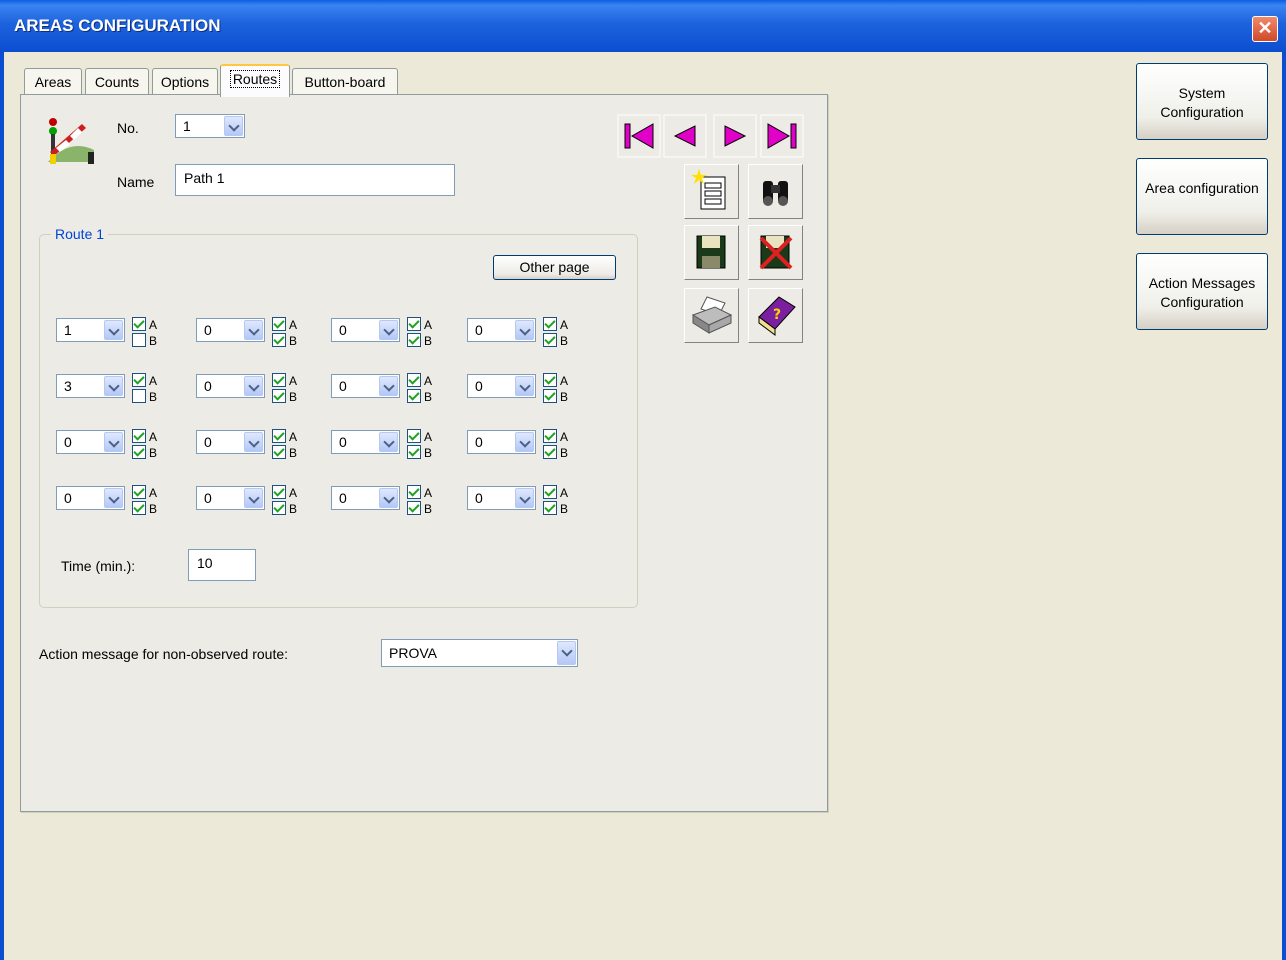  I want to click on print-button, so click(711, 315).